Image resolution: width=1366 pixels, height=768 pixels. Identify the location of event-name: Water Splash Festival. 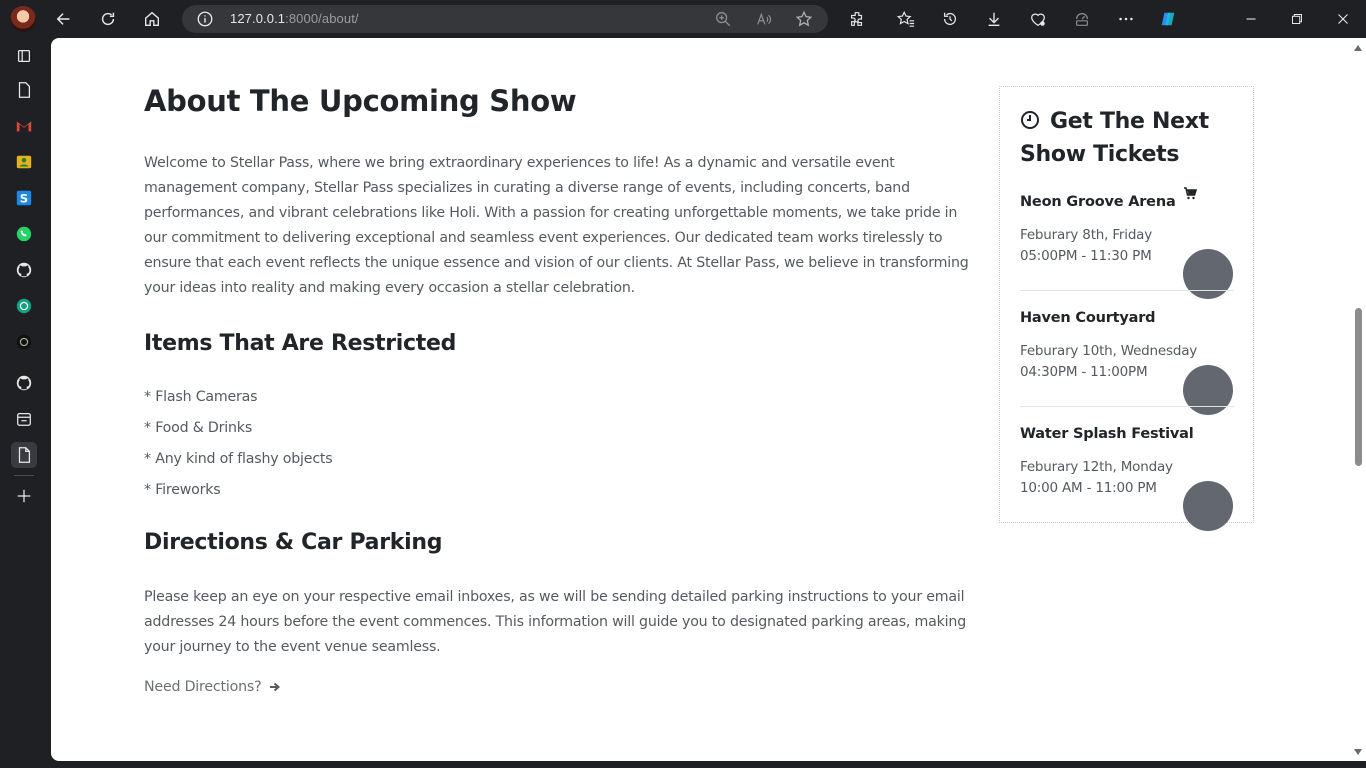
(1107, 434).